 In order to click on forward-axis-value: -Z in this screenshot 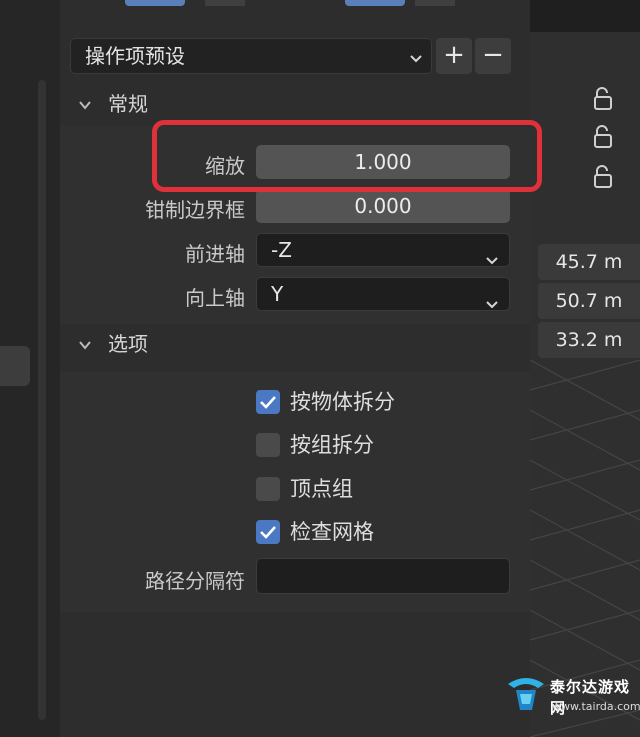, I will do `click(281, 250)`.